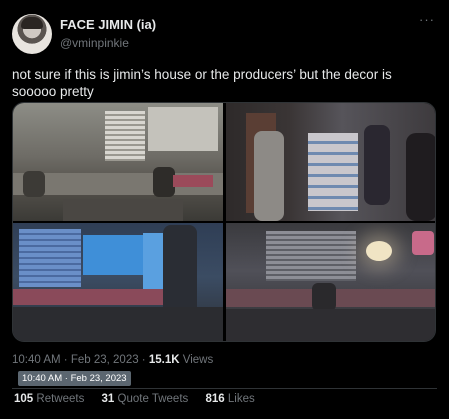 This screenshot has width=449, height=419. Describe the element at coordinates (196, 360) in the screenshot. I see `views-label: Views` at that location.